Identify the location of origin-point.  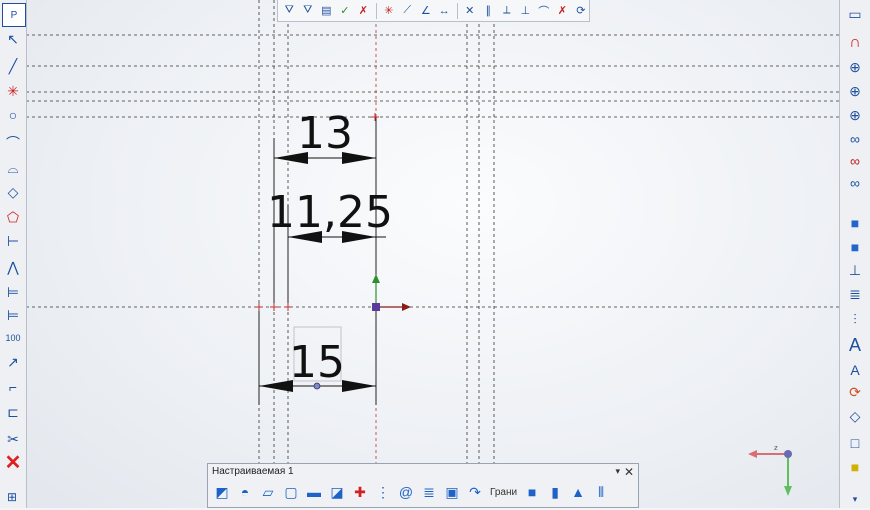
(376, 307).